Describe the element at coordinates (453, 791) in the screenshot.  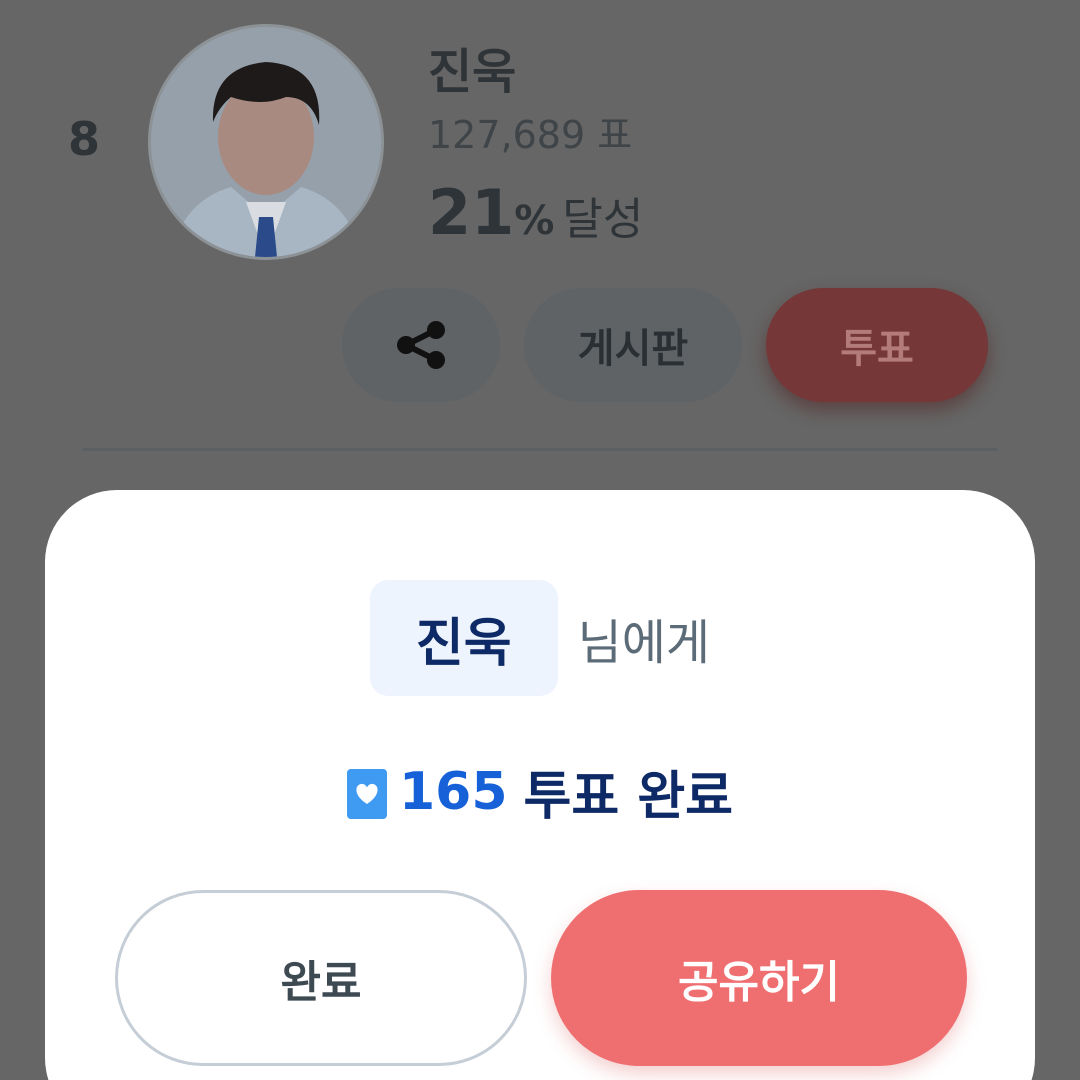
I see `vote-count: 165` at that location.